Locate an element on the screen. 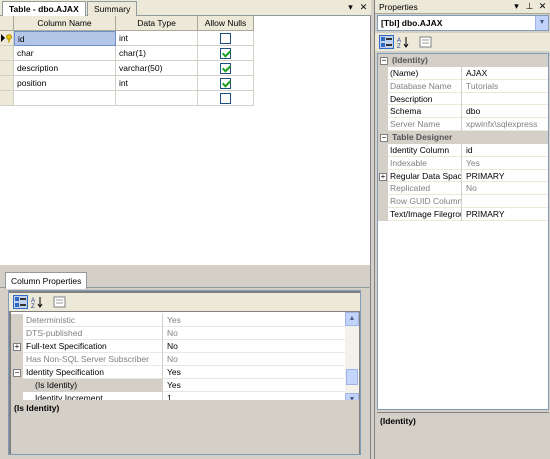 This screenshot has width=550, height=459. column-name-header: Column Name is located at coordinates (65, 23).